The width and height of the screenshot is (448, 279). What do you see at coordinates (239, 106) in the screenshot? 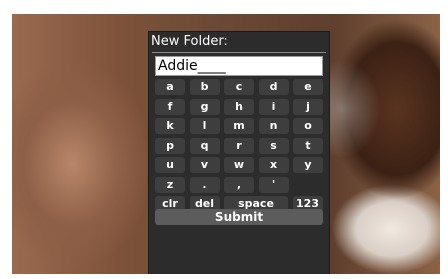
I see `key-h: h` at bounding box center [239, 106].